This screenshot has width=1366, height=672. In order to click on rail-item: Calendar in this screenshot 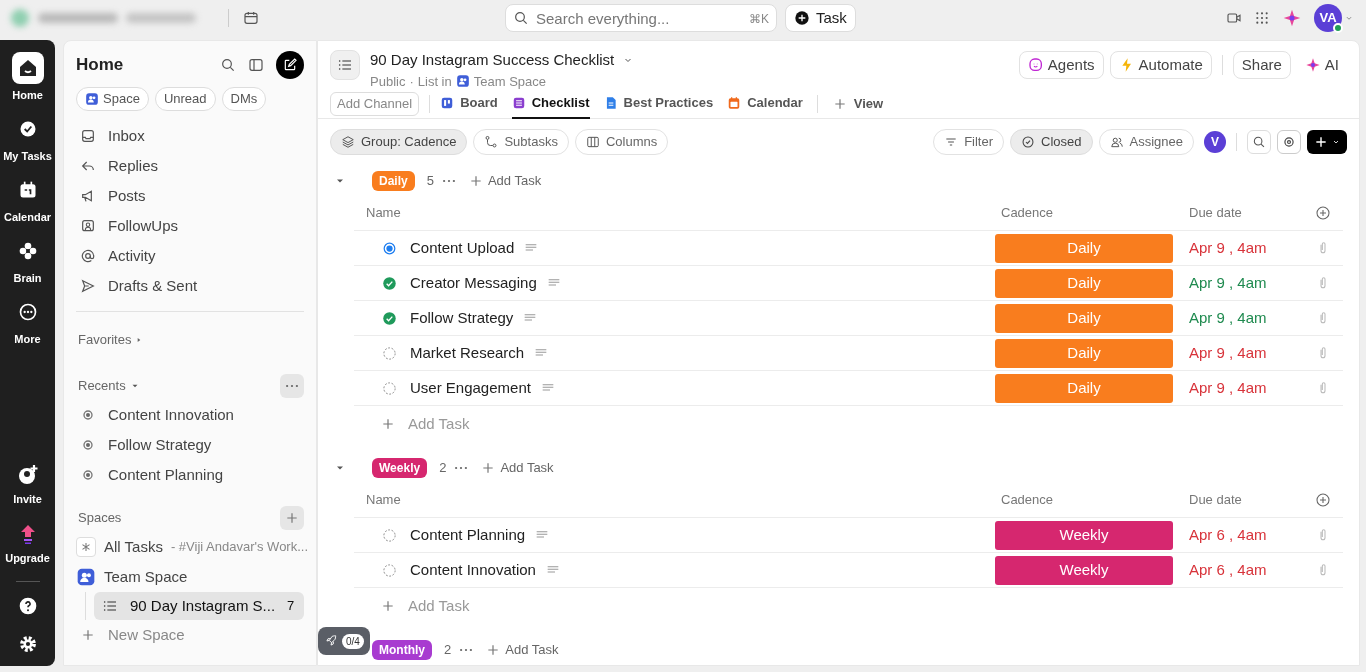, I will do `click(27, 202)`.